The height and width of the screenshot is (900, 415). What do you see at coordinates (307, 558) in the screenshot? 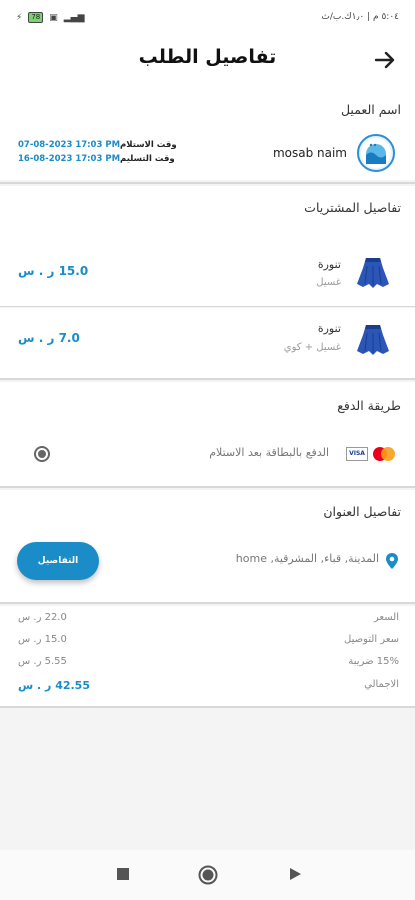
I see `address-text: المدينة, قباء, المشرقية, home` at bounding box center [307, 558].